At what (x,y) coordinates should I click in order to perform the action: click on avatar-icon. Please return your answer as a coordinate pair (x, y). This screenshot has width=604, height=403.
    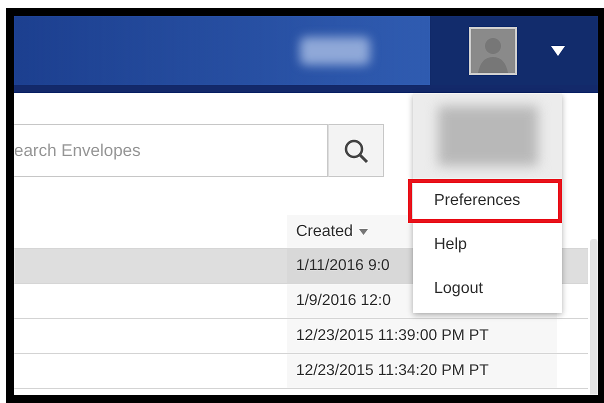
    Looking at the image, I should click on (493, 50).